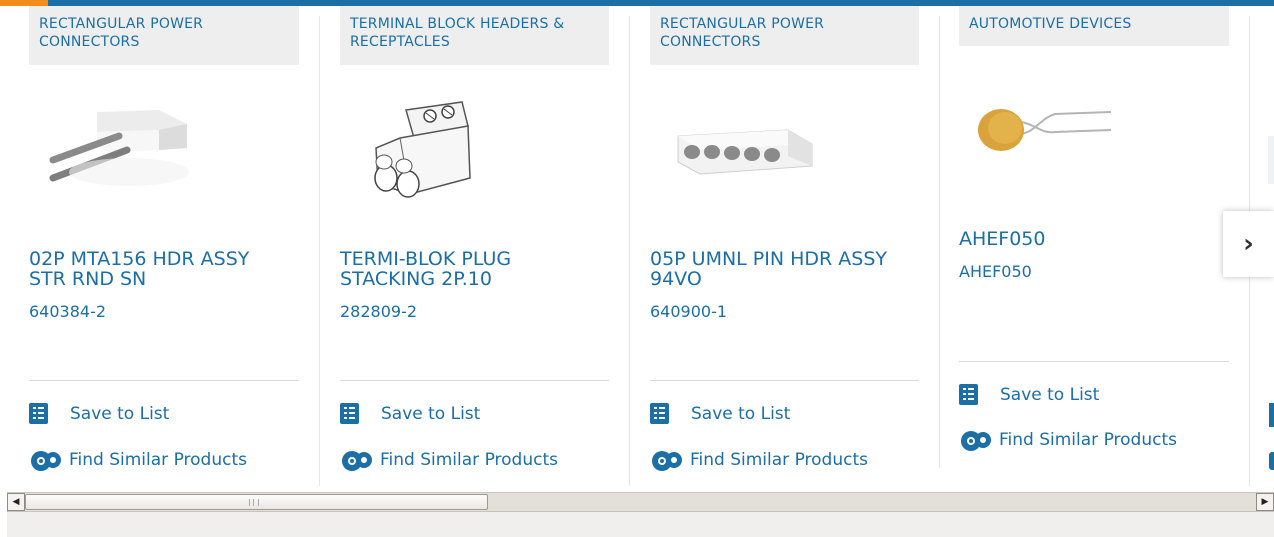  Describe the element at coordinates (1265, 502) in the screenshot. I see `scroll-right-arrow-icon: ▶` at that location.